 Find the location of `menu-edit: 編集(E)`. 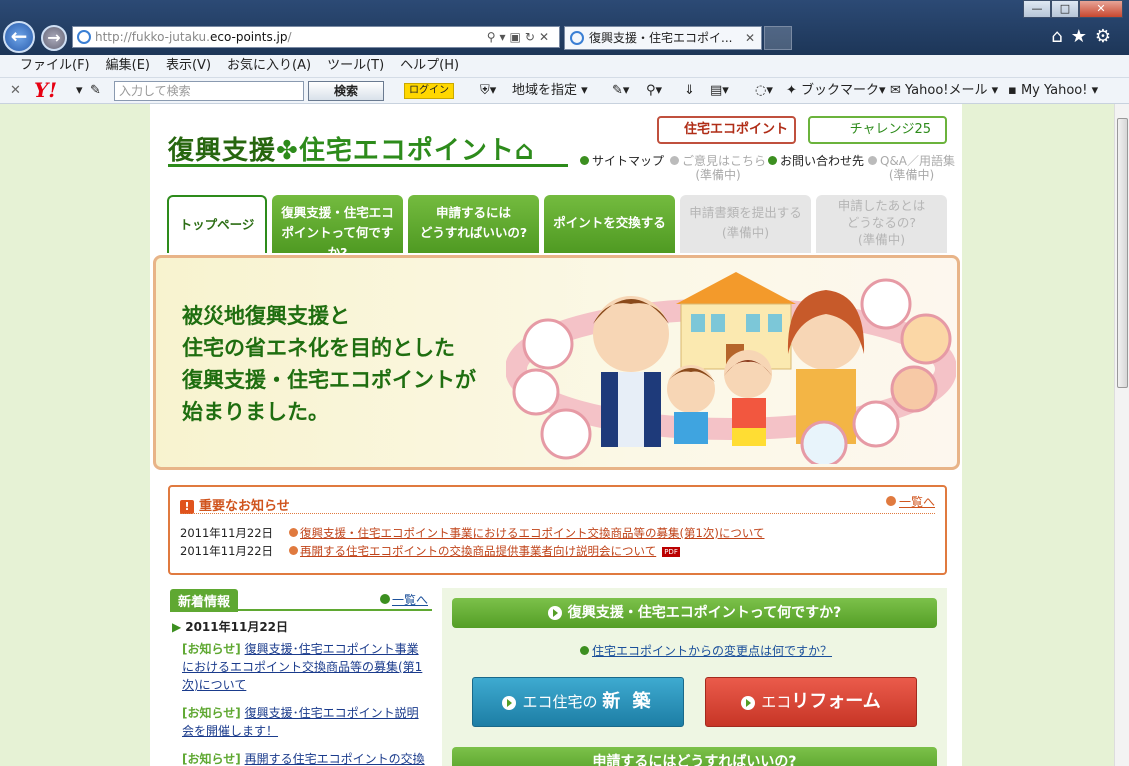

menu-edit: 編集(E) is located at coordinates (128, 66).